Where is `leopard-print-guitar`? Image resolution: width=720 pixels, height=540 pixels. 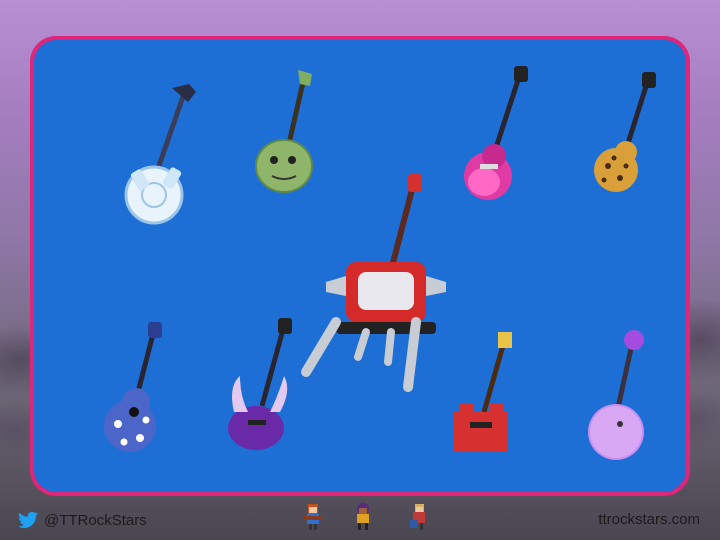
leopard-print-guitar is located at coordinates (626, 135).